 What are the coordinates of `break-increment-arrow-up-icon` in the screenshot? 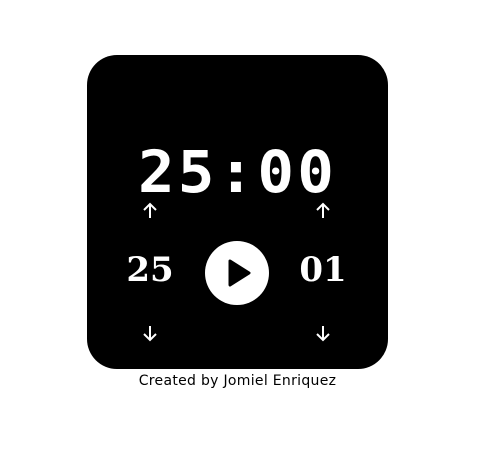 It's located at (323, 211).